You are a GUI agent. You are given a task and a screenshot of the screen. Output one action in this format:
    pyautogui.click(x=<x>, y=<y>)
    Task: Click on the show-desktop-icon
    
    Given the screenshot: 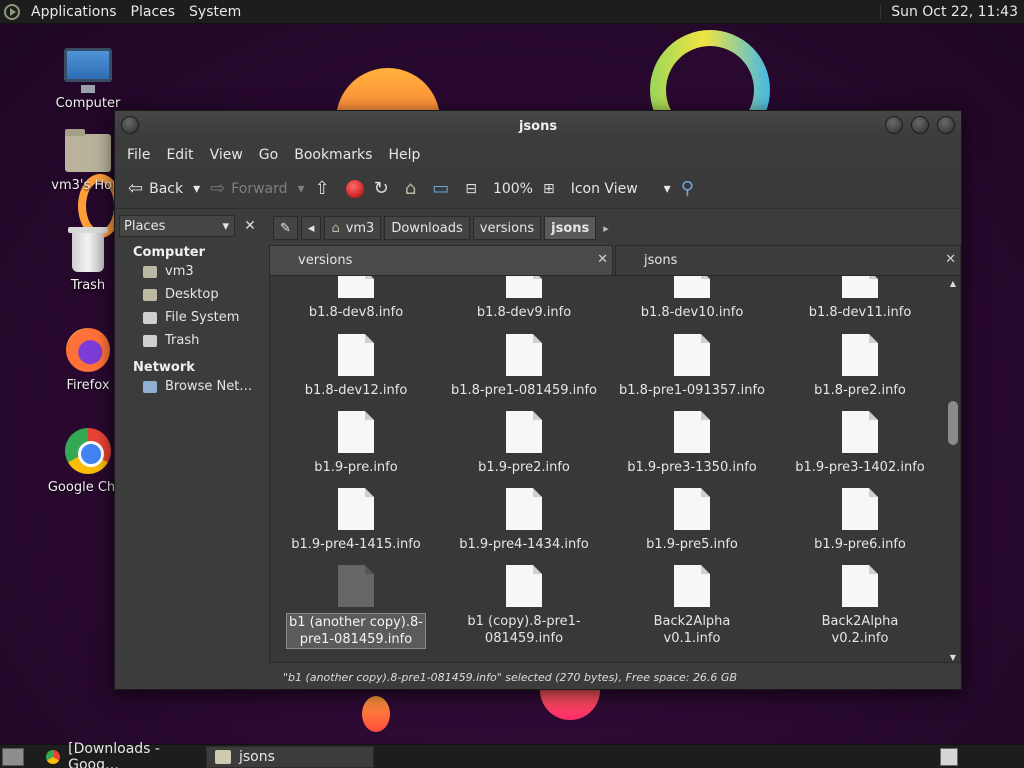 What is the action you would take?
    pyautogui.click(x=13, y=756)
    